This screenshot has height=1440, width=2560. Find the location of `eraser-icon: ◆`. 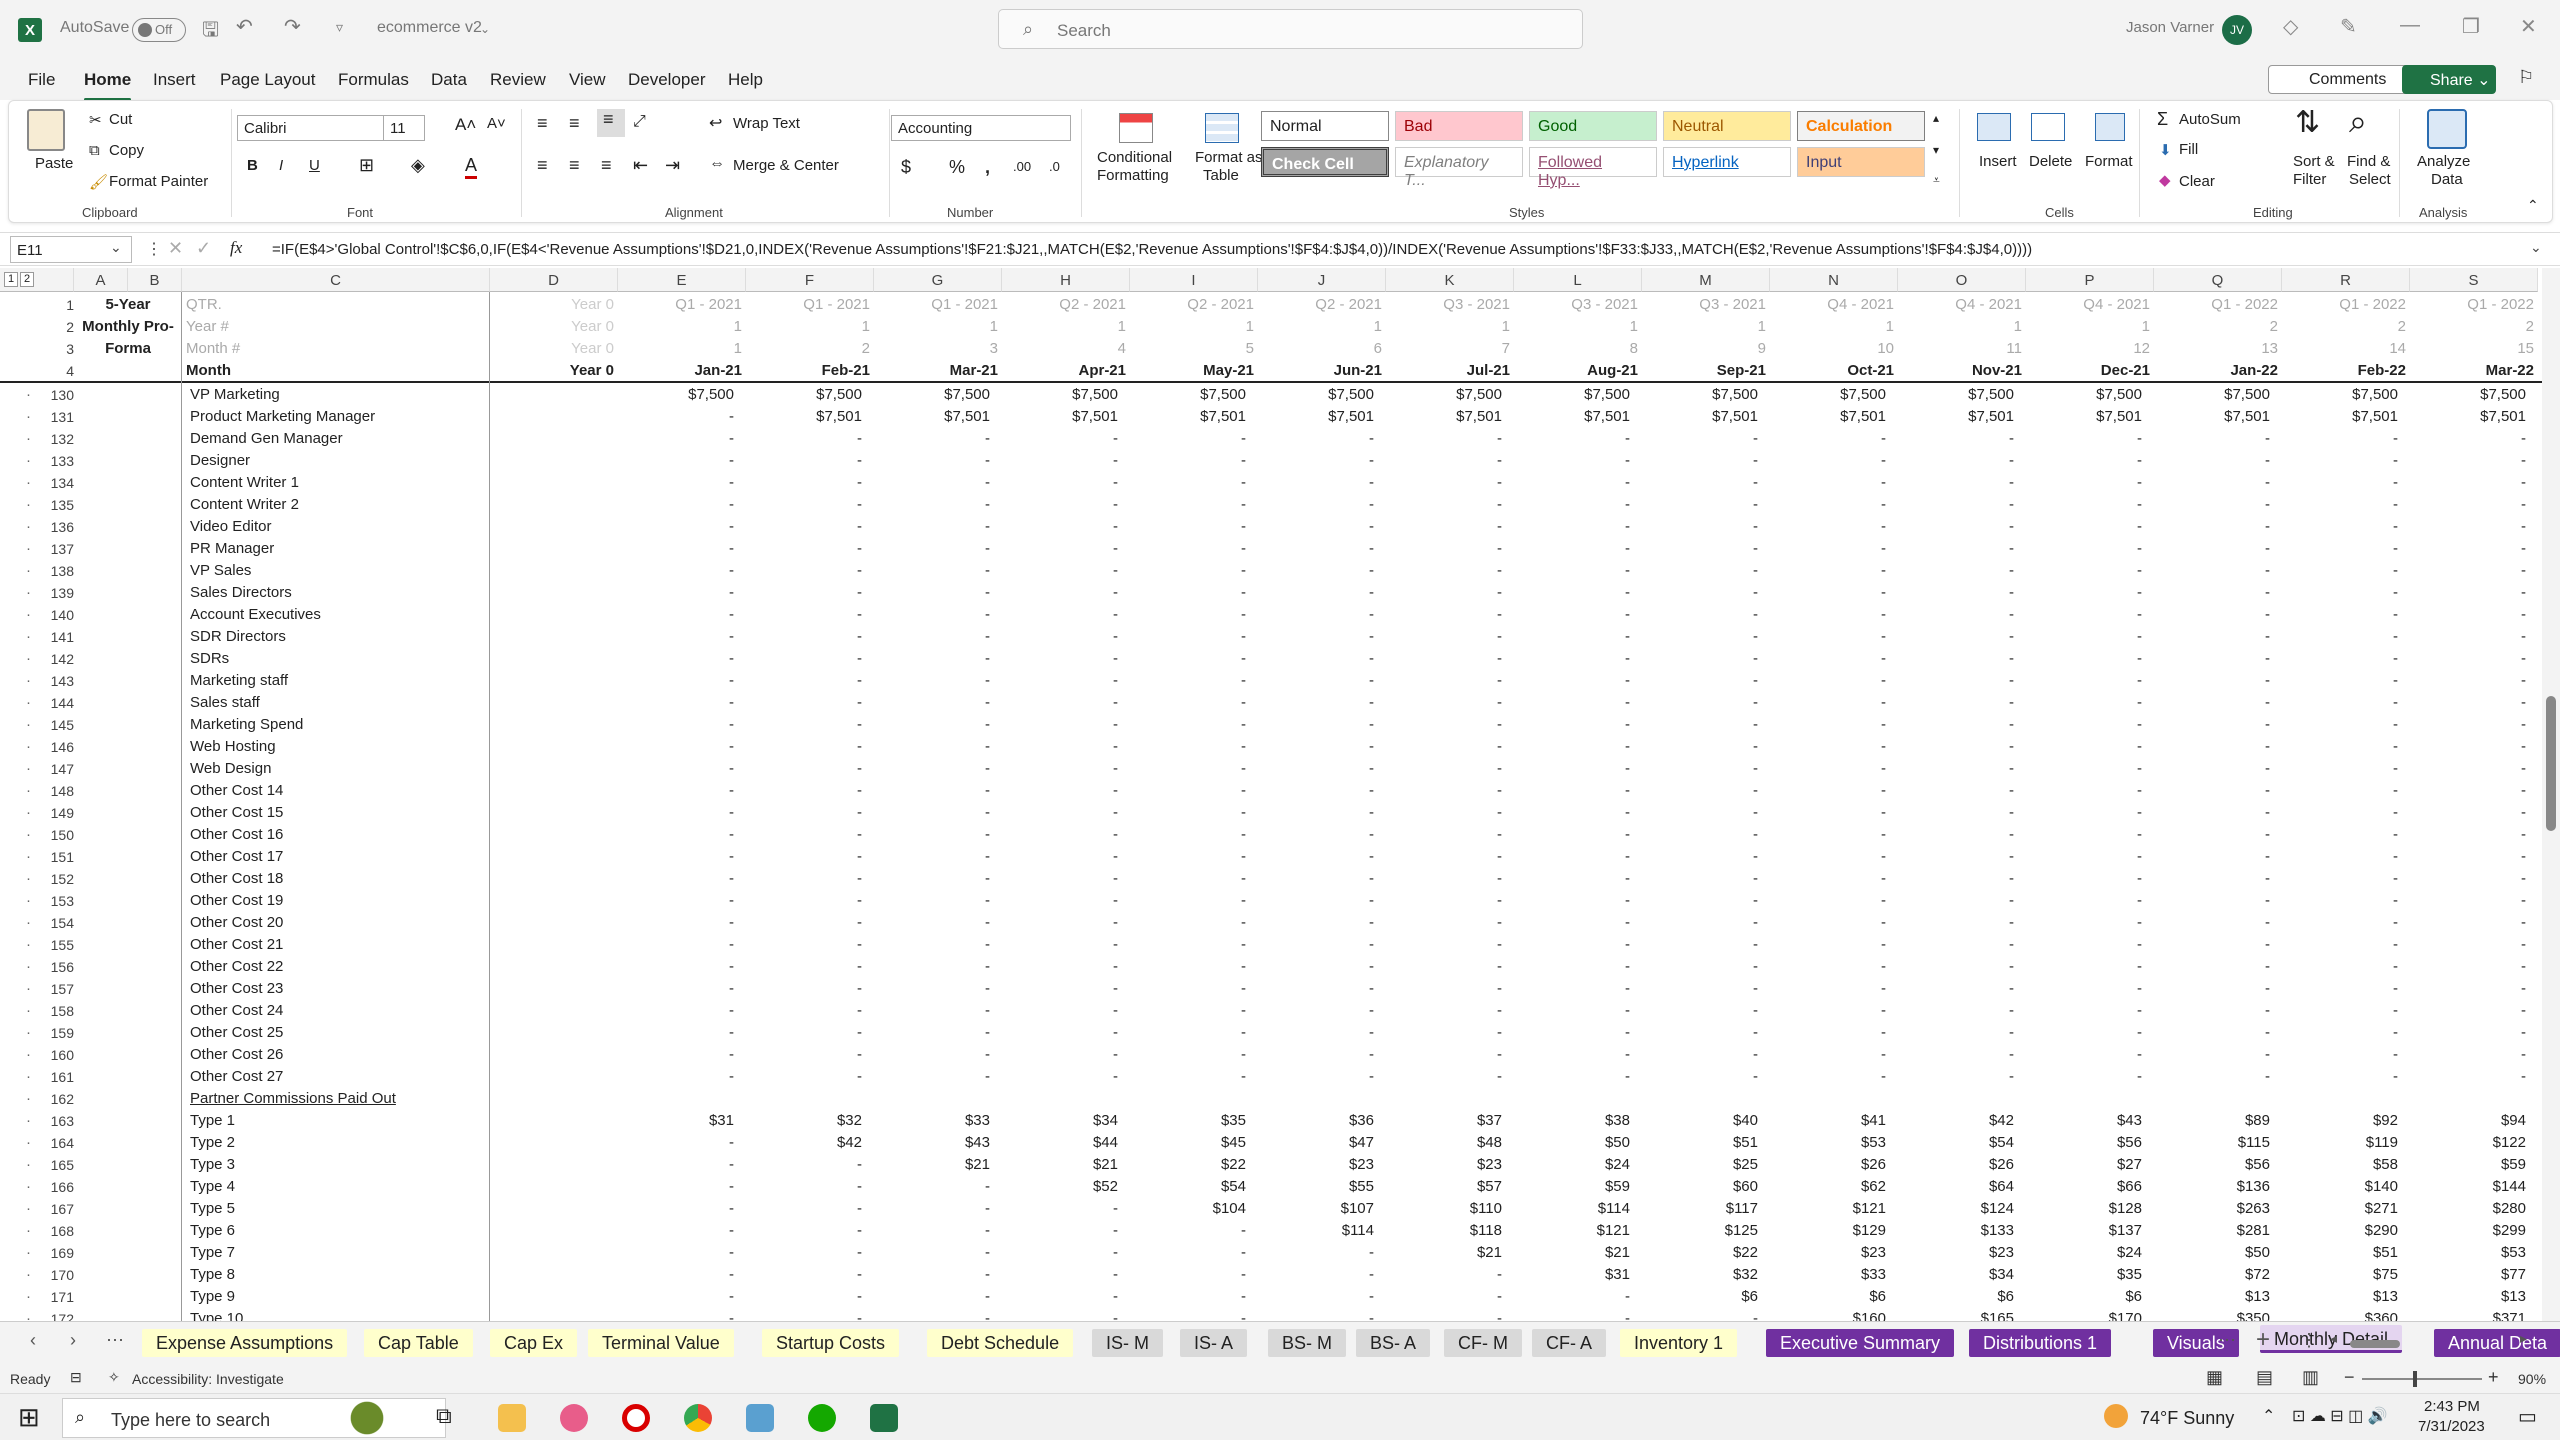

eraser-icon: ◆ is located at coordinates (2165, 180).